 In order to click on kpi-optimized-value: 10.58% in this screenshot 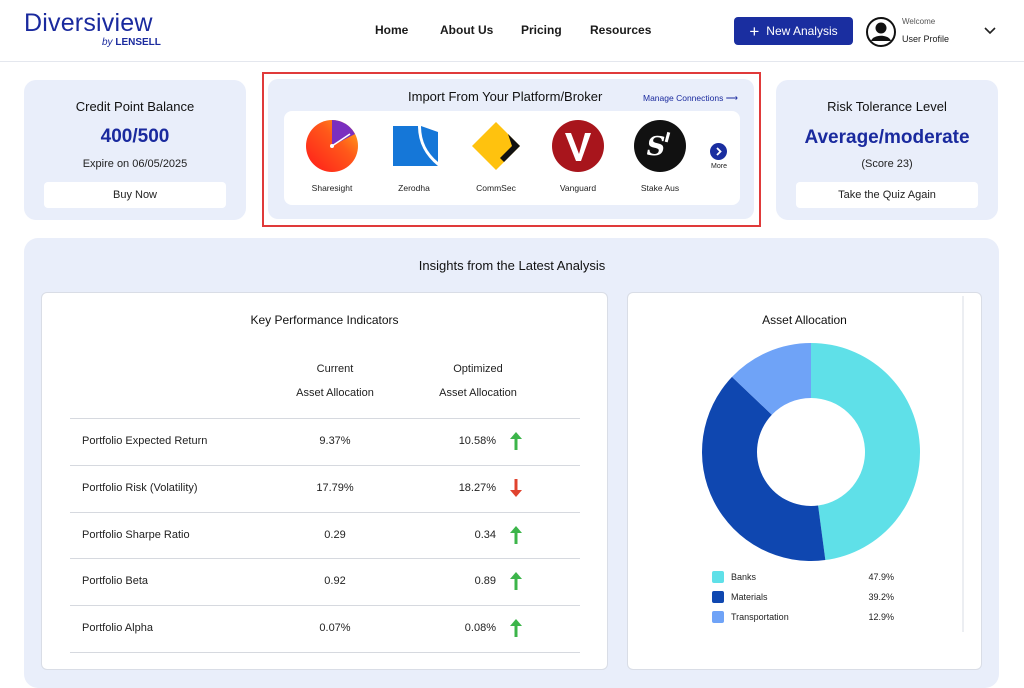, I will do `click(477, 441)`.